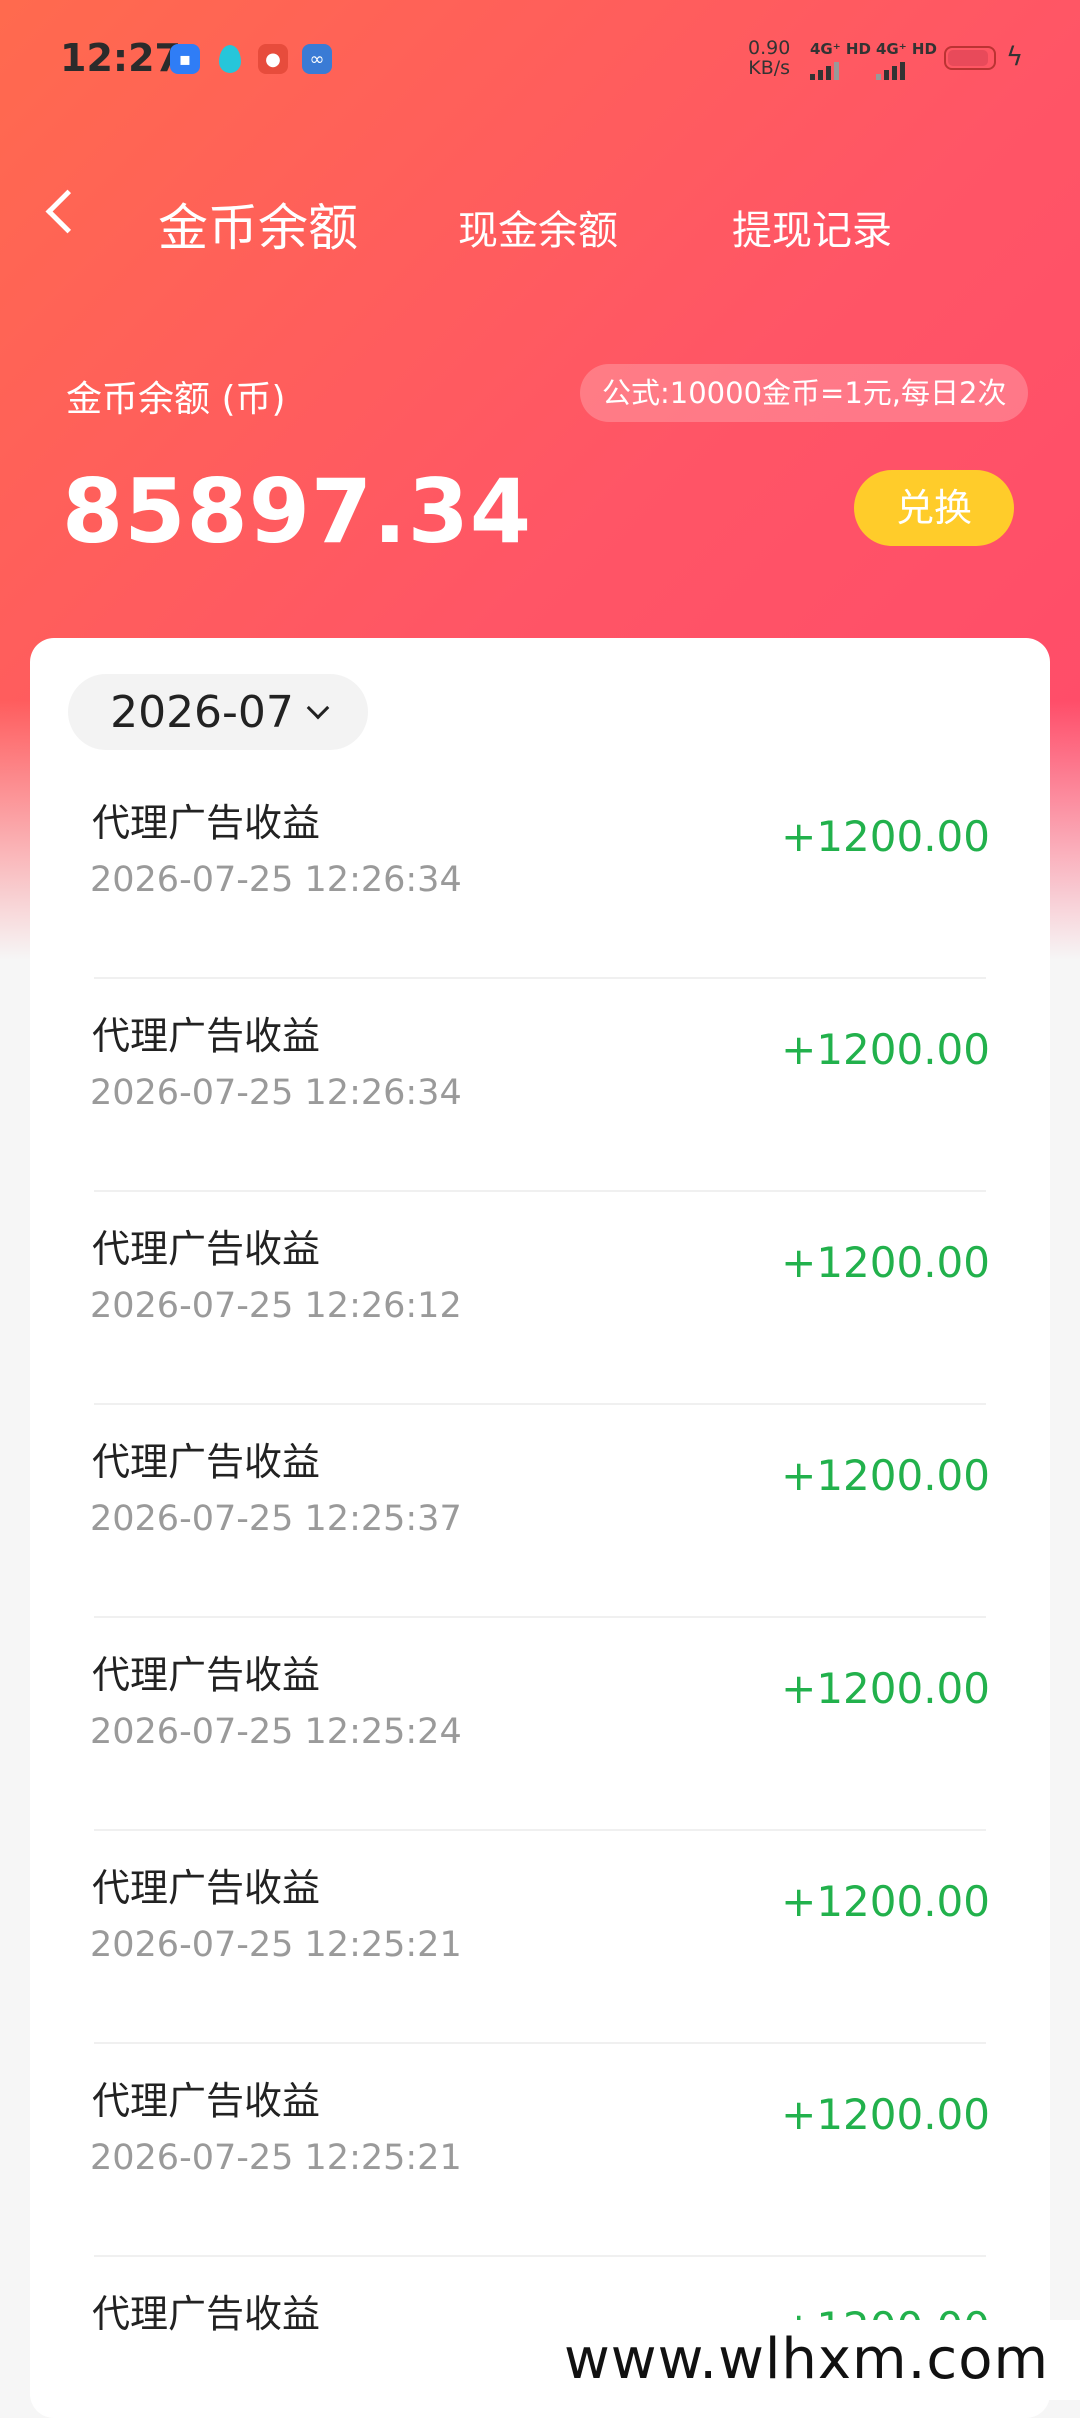 This screenshot has height=2418, width=1080. Describe the element at coordinates (540, 1724) in the screenshot. I see `transaction-row: 代理广告收益 2026-07-25 12:25:24 +1200.00` at that location.